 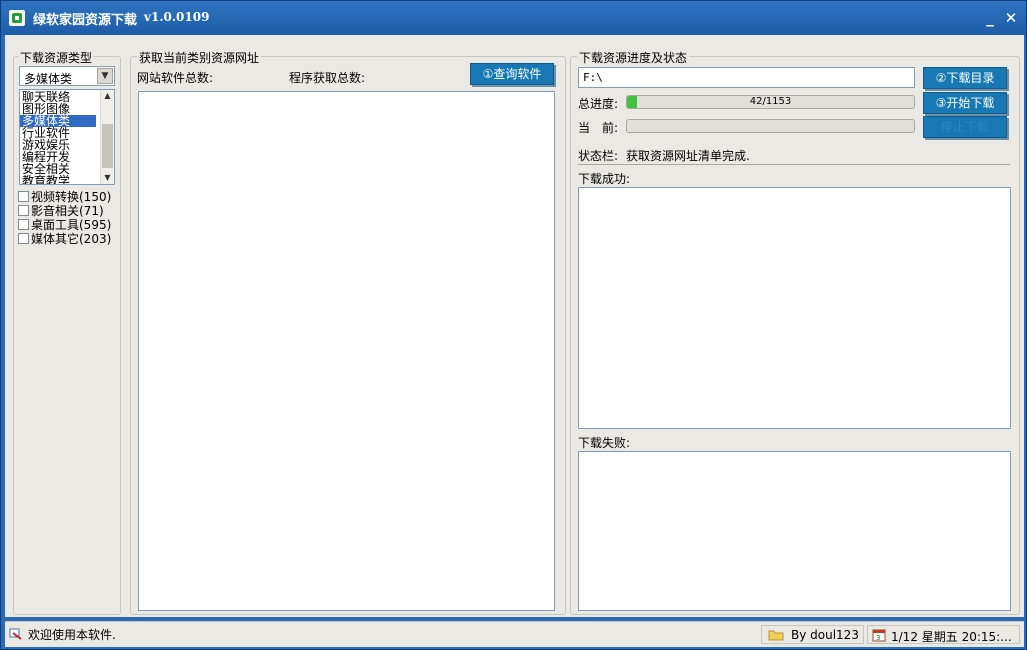 I want to click on download-dir-button: ②下载目录, so click(x=965, y=78).